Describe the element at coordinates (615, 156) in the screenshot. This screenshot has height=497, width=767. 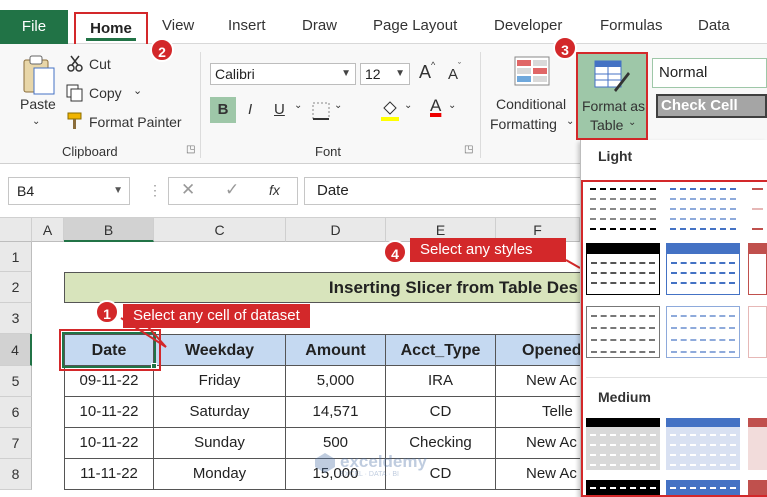
I see `gallery-section-light: Light` at that location.